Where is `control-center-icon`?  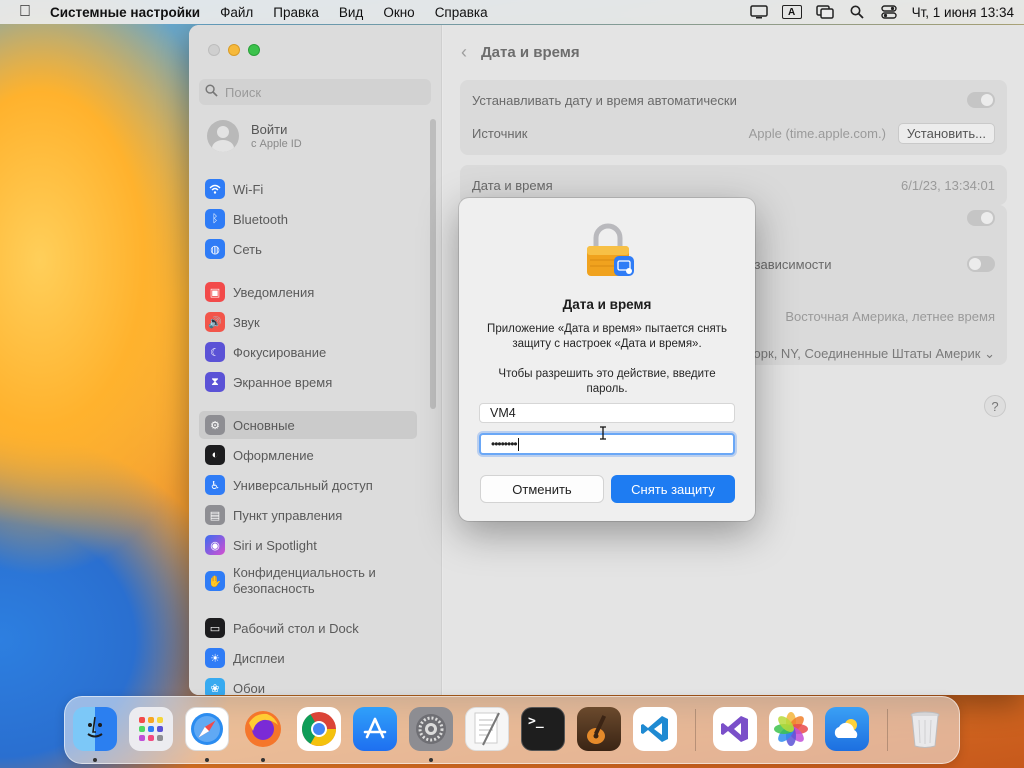
control-center-icon is located at coordinates (889, 12).